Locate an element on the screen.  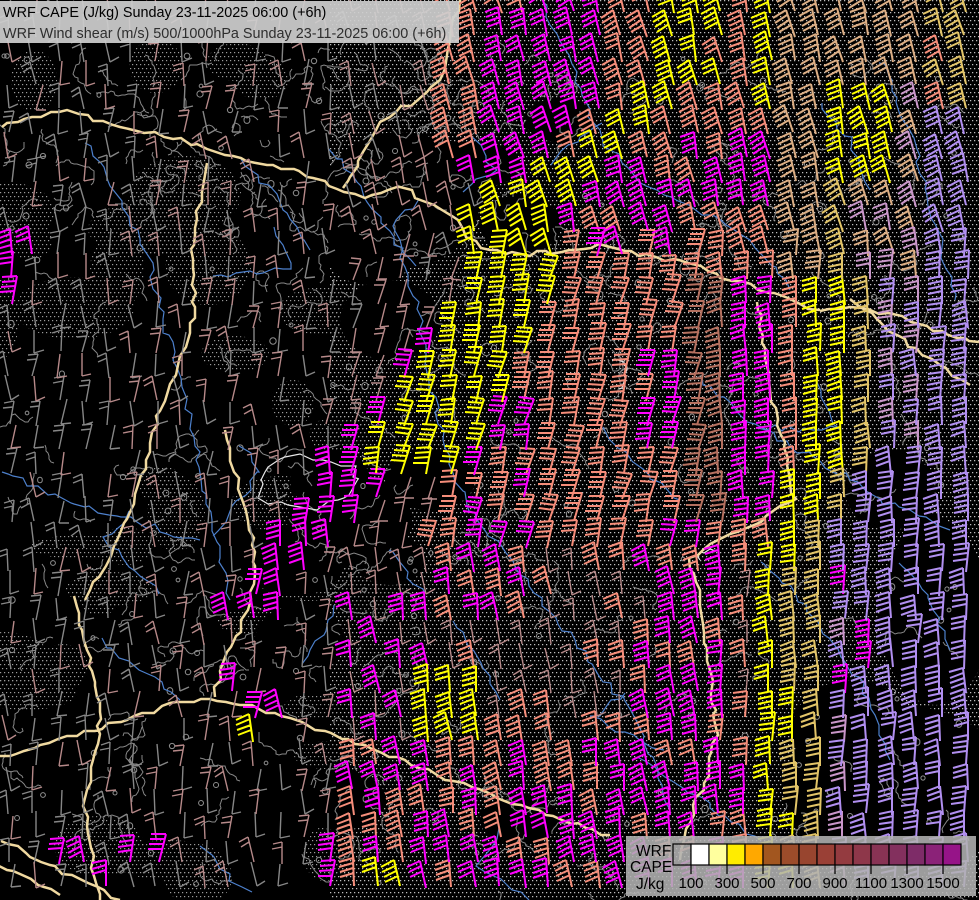
svg-text: 100 is located at coordinates (690, 883).